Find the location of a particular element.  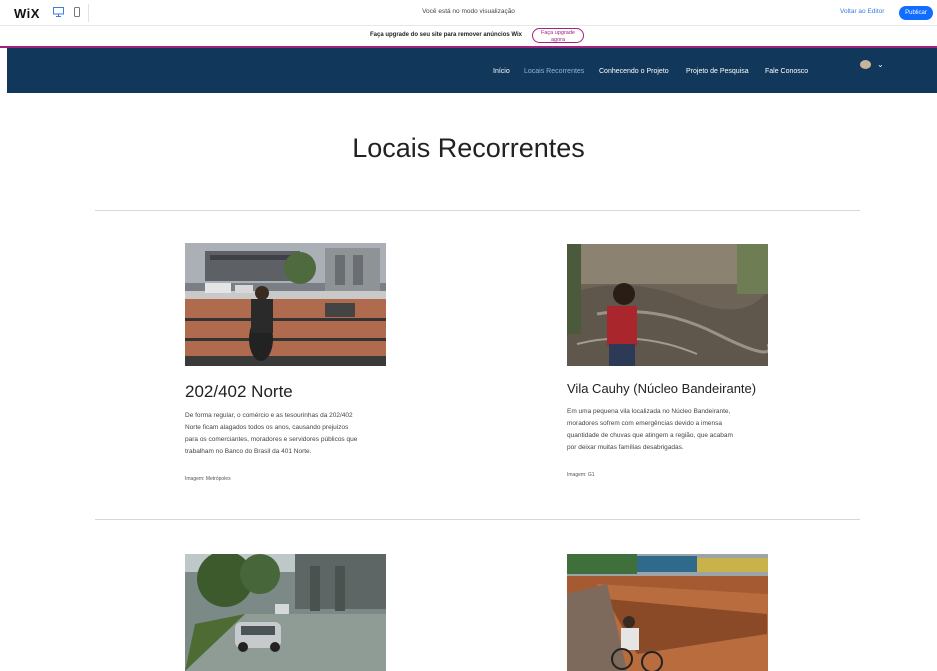

page-title: Locais Recorrentes is located at coordinates (468, 148).